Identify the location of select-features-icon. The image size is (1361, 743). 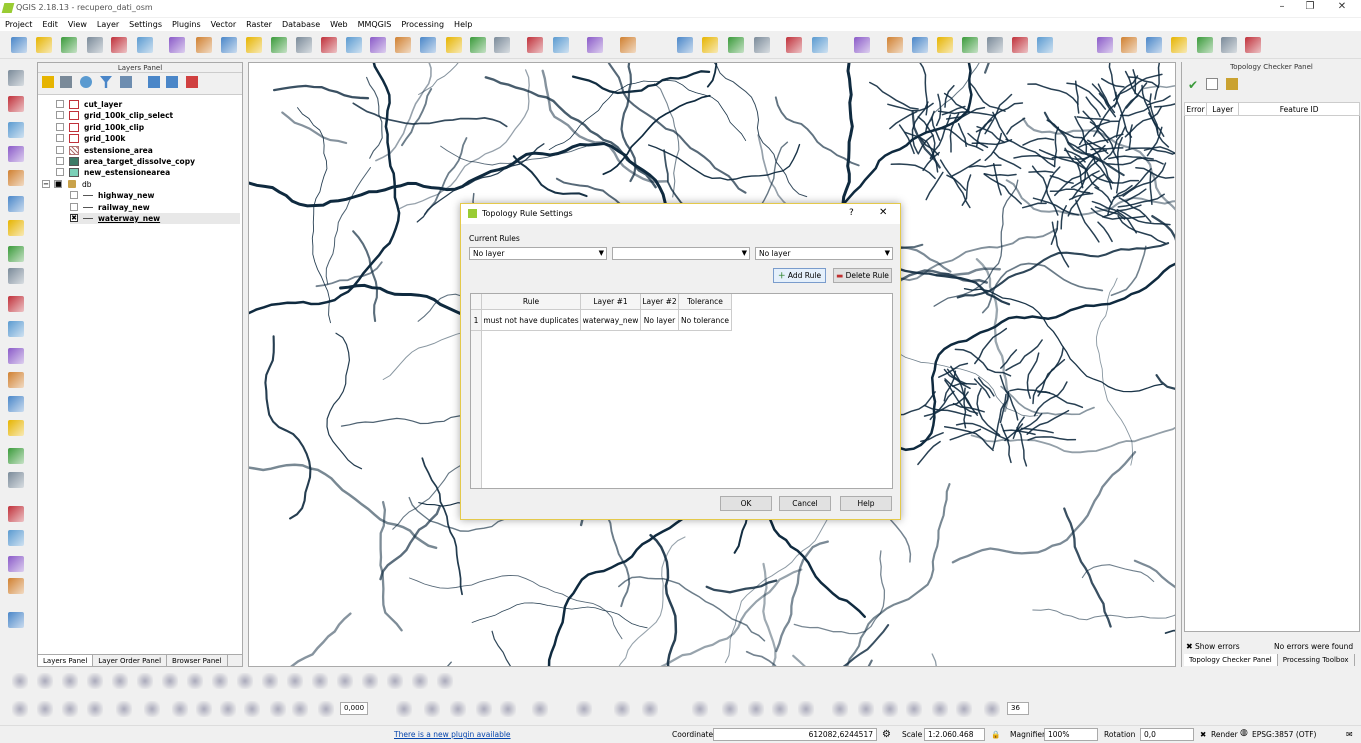
(595, 45).